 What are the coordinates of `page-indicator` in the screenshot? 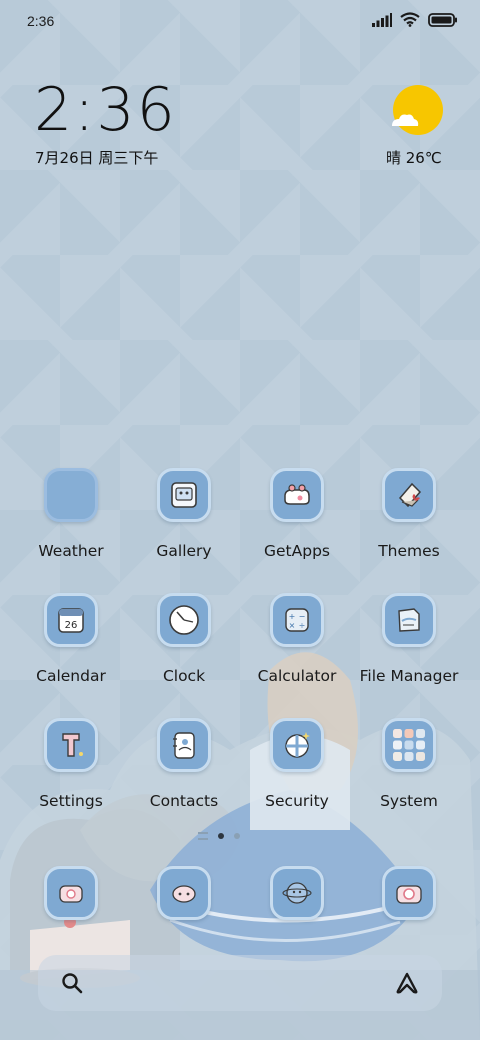 It's located at (219, 836).